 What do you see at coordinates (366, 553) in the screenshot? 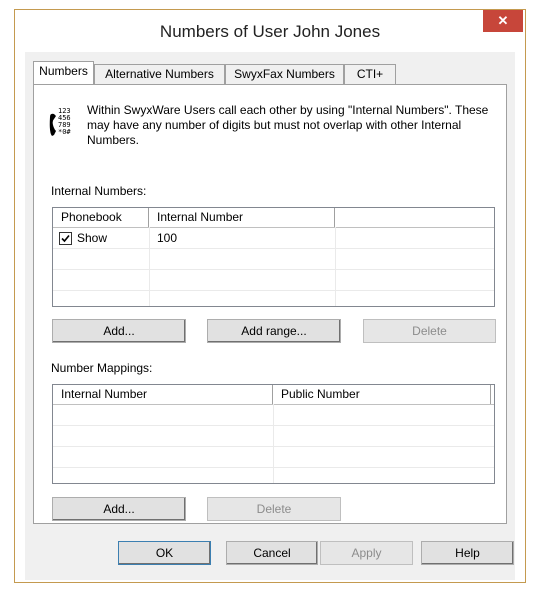
I see `apply-button: Apply` at bounding box center [366, 553].